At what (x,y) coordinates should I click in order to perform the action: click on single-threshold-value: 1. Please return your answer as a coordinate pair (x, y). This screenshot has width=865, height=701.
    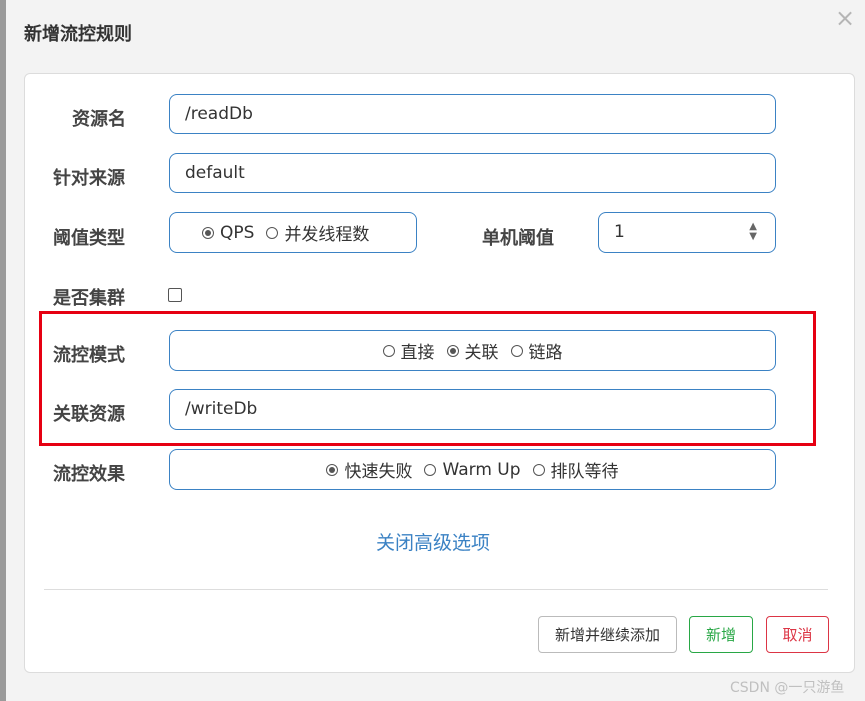
    Looking at the image, I should click on (619, 232).